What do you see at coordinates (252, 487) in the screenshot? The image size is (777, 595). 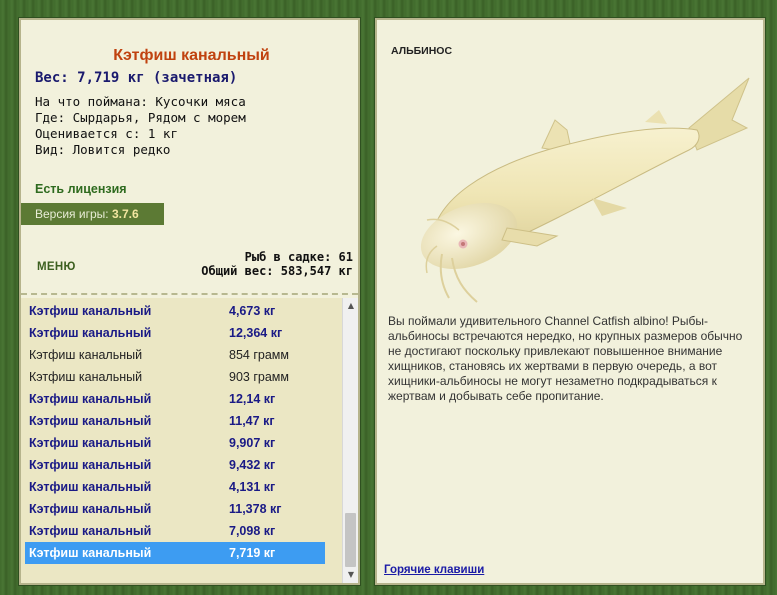 I see `catch-weight: 4,131 кг` at bounding box center [252, 487].